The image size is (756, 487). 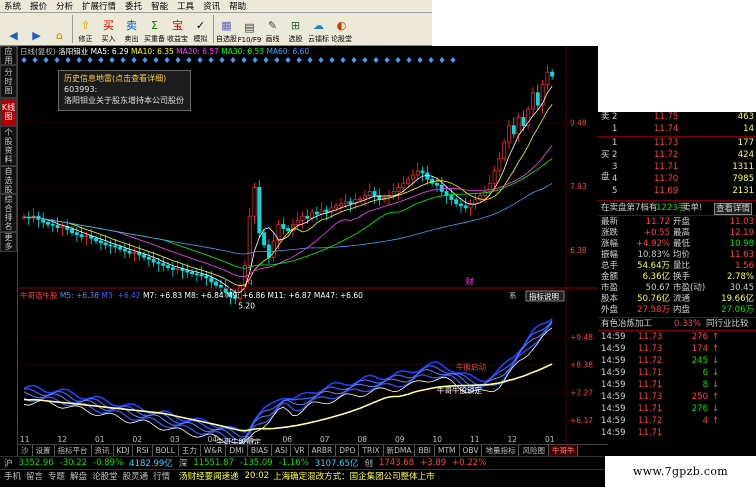 What do you see at coordinates (282, 450) in the screenshot?
I see `indicator-tab-11: ASI` at bounding box center [282, 450].